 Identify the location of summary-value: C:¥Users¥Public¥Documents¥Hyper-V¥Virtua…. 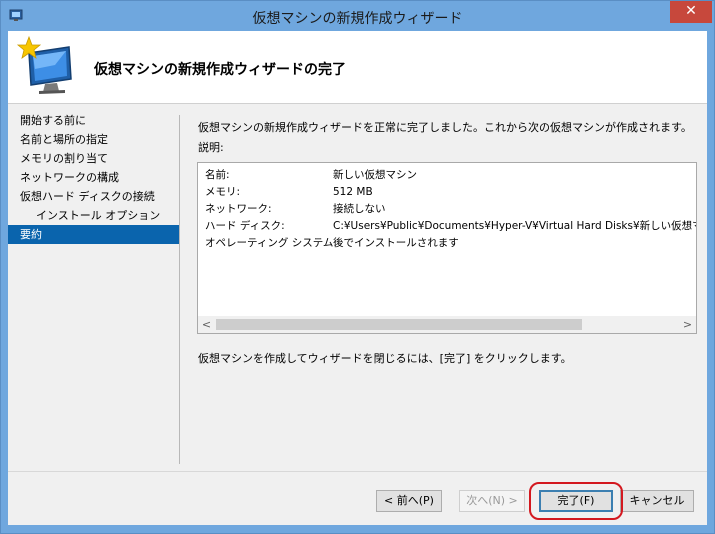
(515, 226).